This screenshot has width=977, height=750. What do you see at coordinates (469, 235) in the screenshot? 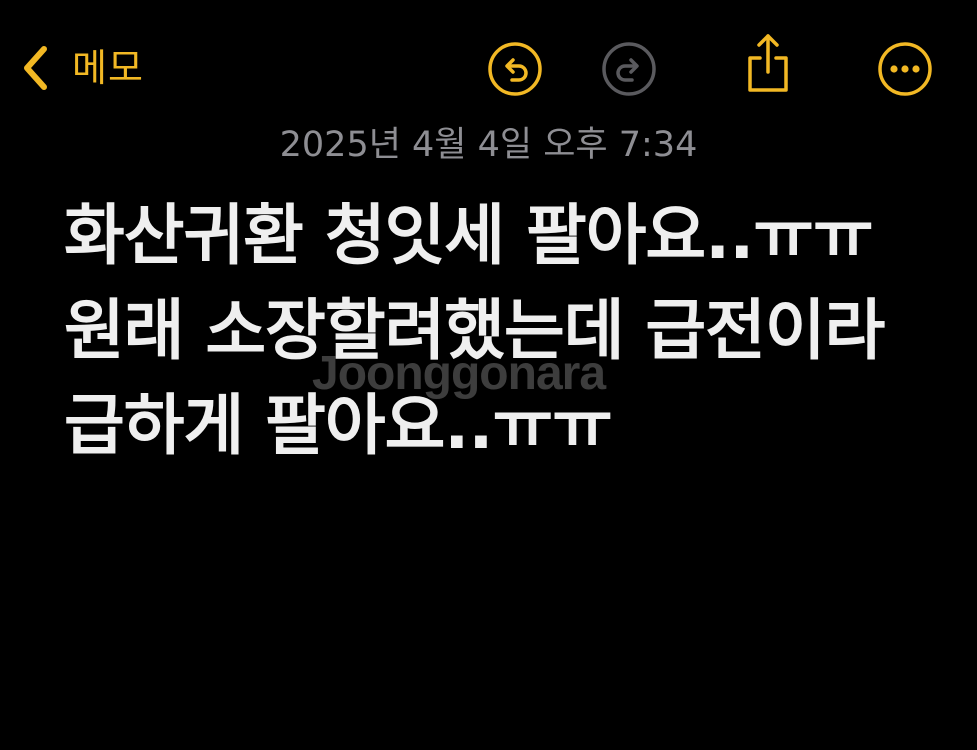
I see `note-line: 화산귀환 청잇세 팔아요..ㅠㅠ` at bounding box center [469, 235].